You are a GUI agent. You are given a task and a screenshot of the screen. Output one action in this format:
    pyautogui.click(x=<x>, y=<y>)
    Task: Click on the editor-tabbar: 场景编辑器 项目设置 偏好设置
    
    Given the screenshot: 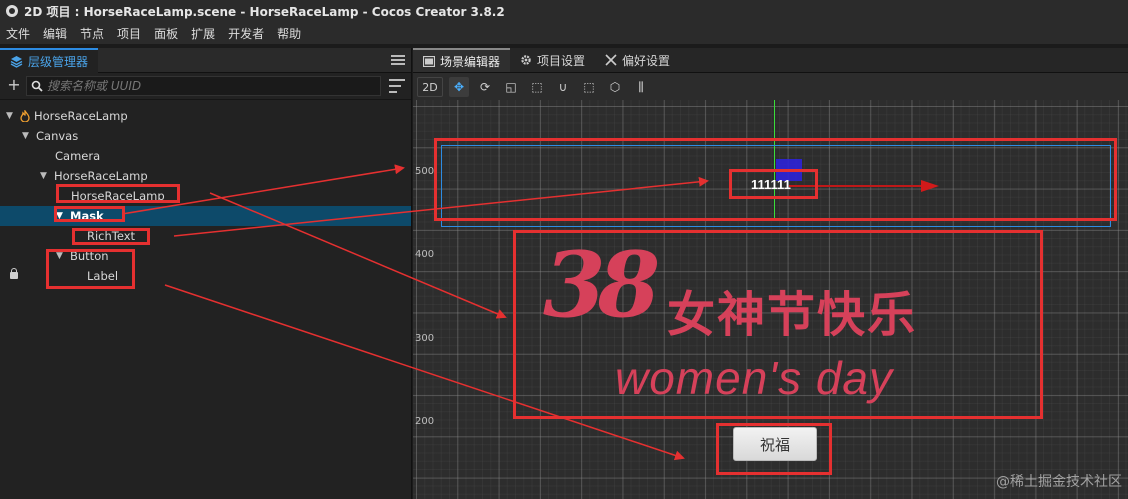 What is the action you would take?
    pyautogui.click(x=770, y=60)
    